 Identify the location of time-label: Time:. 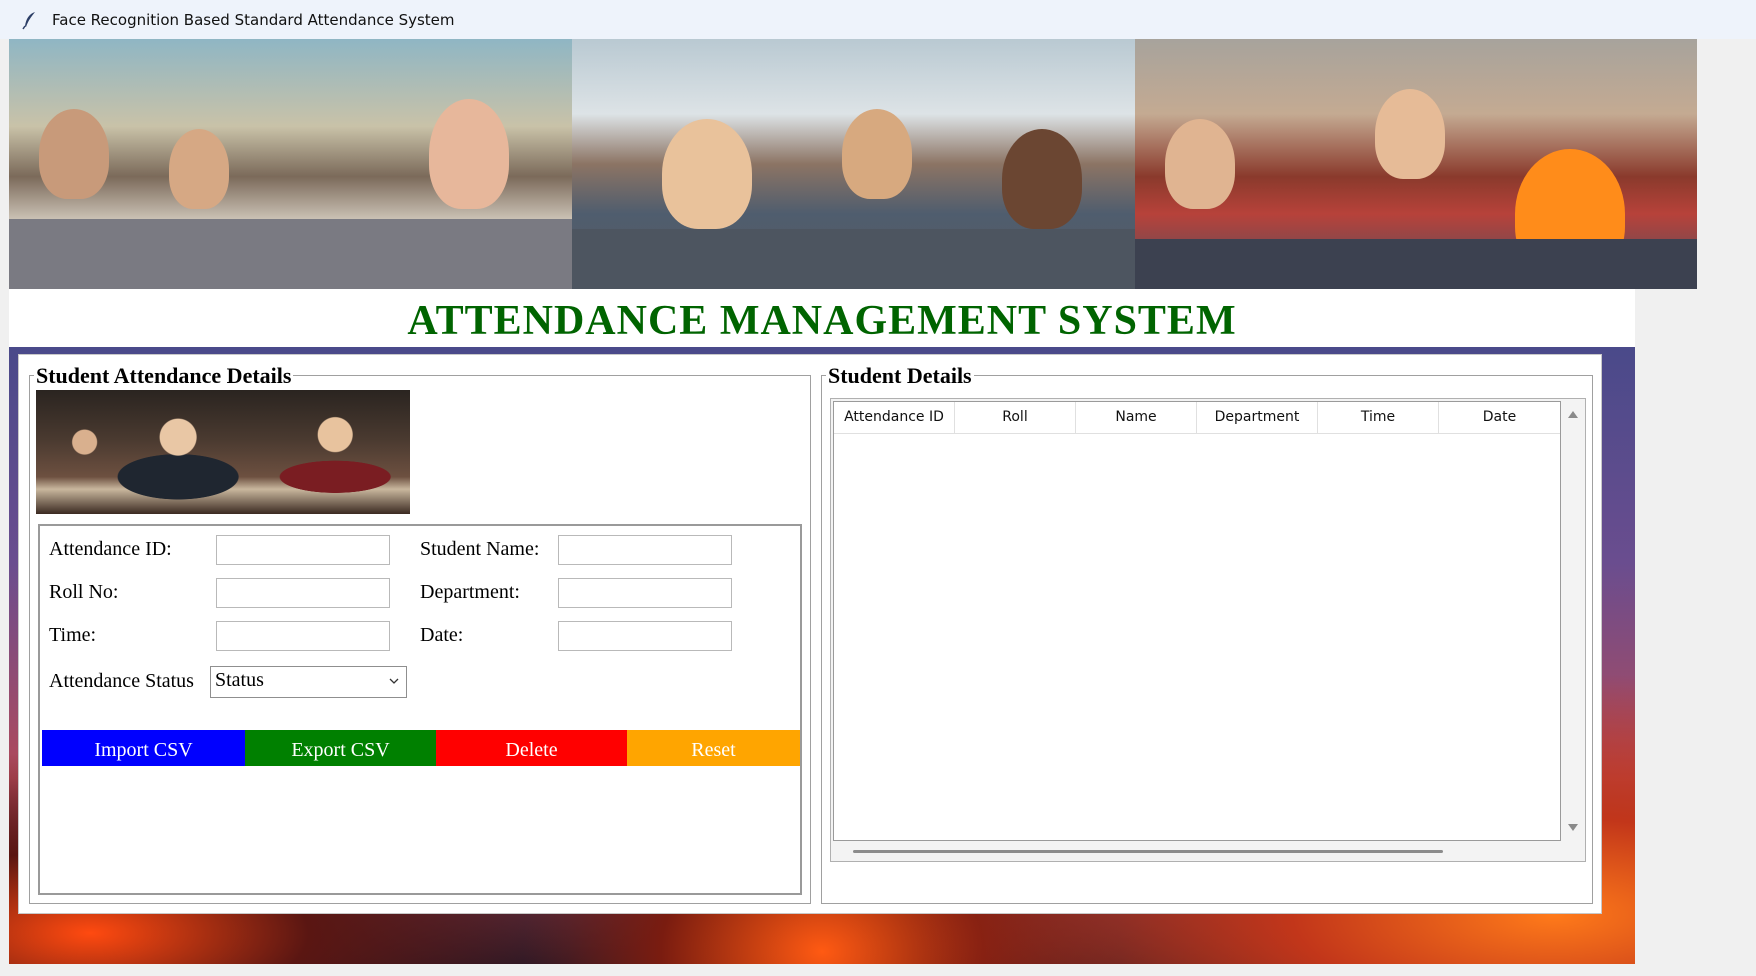
(73, 635).